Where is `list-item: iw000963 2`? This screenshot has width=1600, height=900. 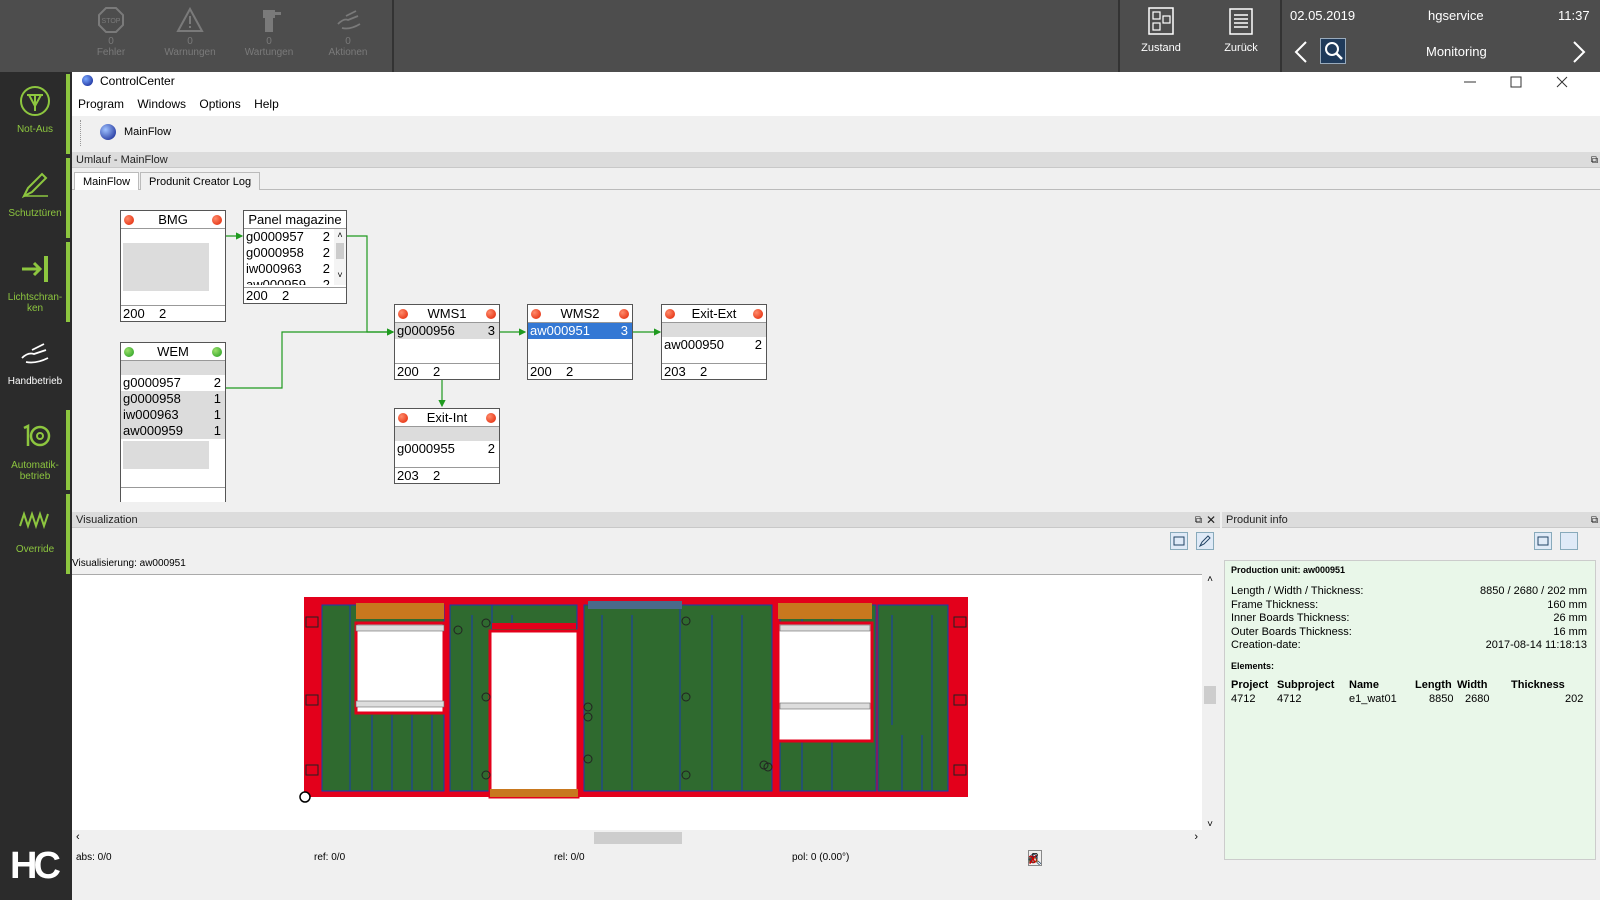 list-item: iw000963 2 is located at coordinates (289, 269).